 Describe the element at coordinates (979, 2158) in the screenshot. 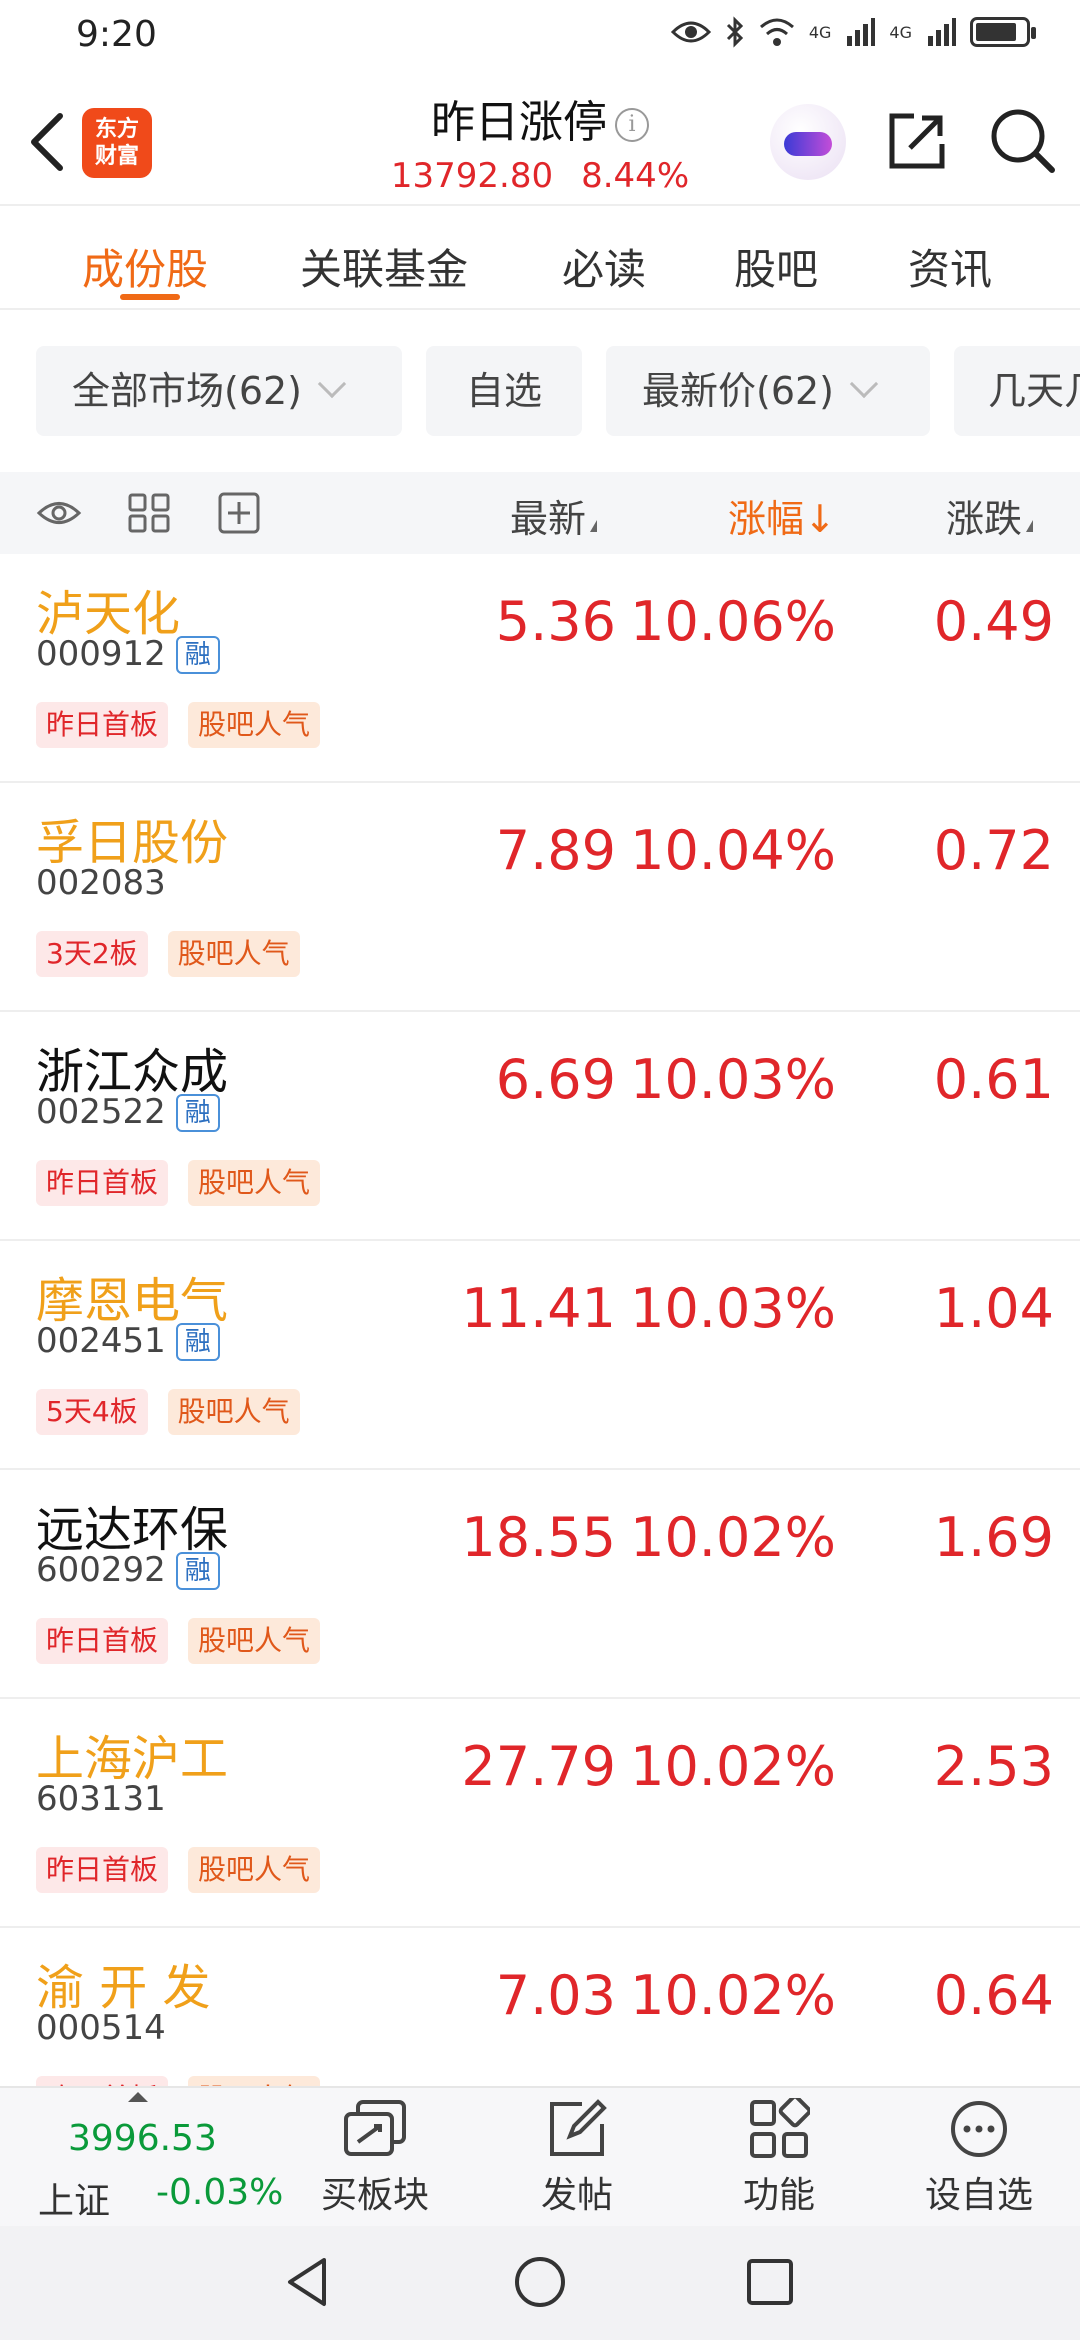

I see `add-watchlist-button: 设自选` at that location.